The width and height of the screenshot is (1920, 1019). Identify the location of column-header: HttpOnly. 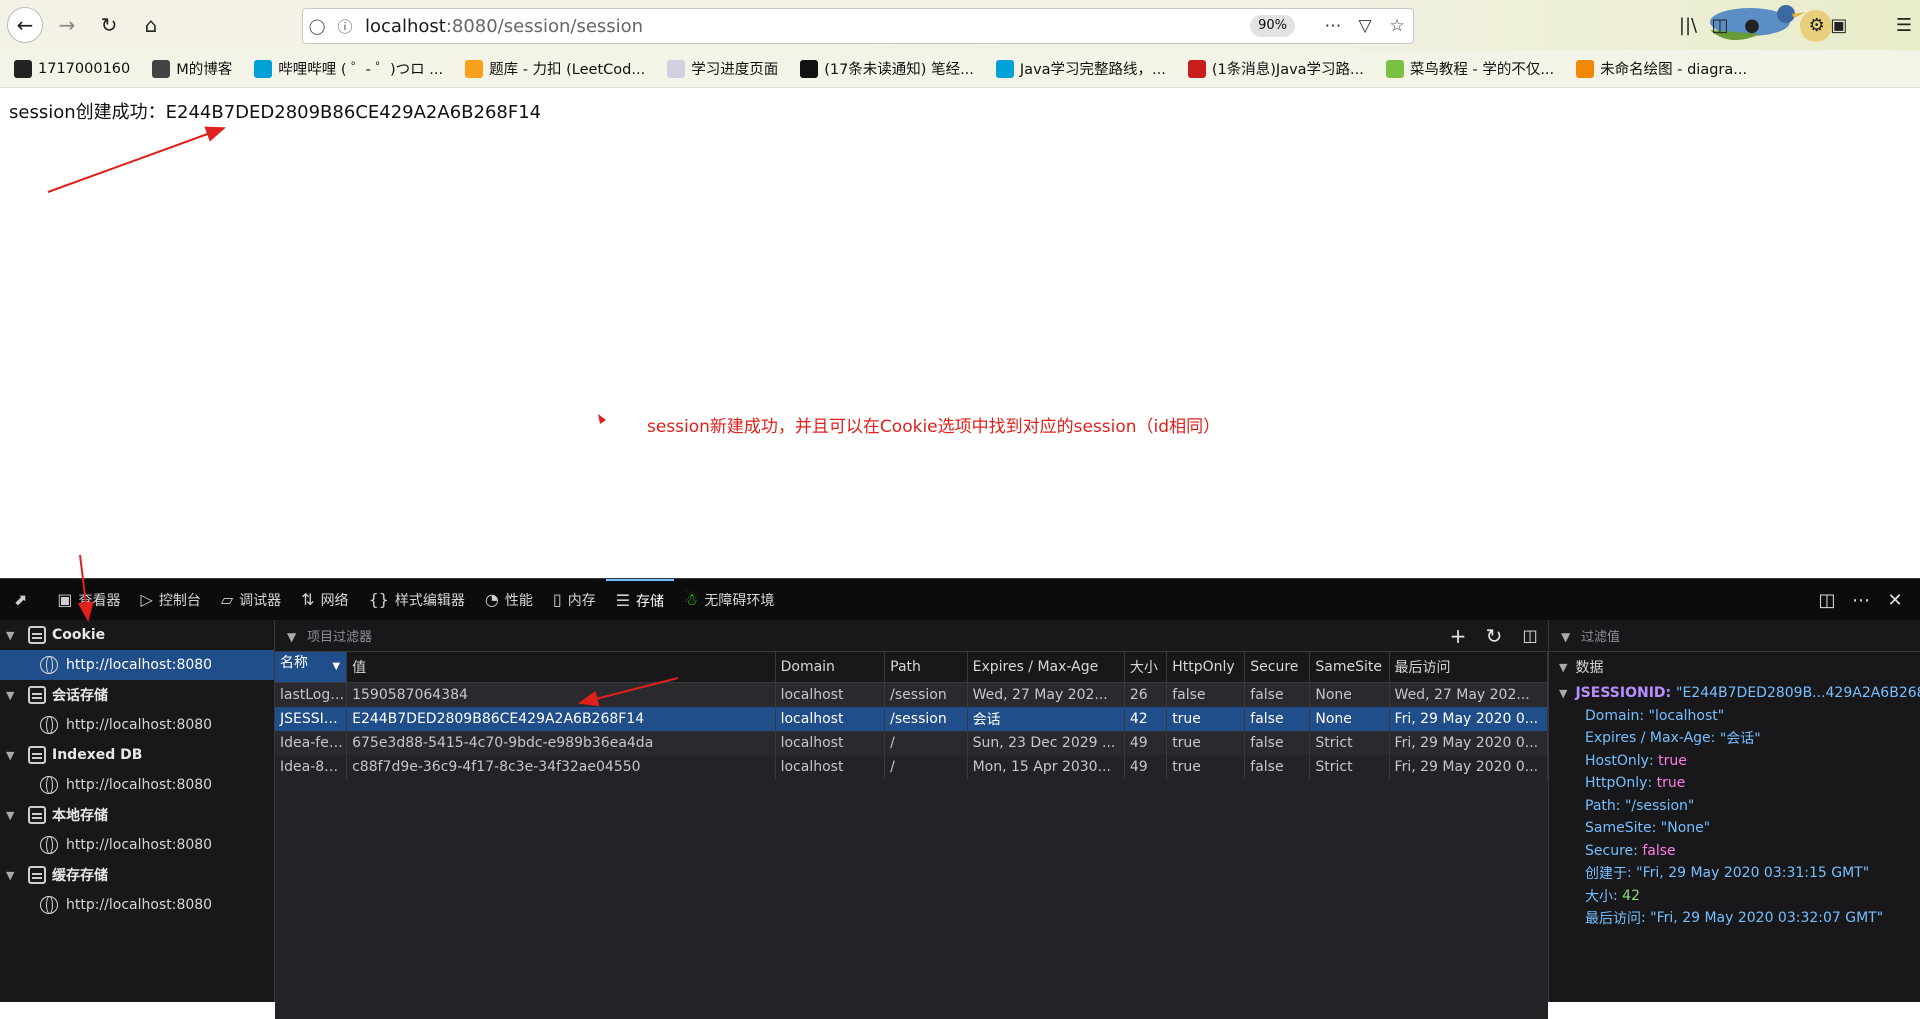
(1206, 667).